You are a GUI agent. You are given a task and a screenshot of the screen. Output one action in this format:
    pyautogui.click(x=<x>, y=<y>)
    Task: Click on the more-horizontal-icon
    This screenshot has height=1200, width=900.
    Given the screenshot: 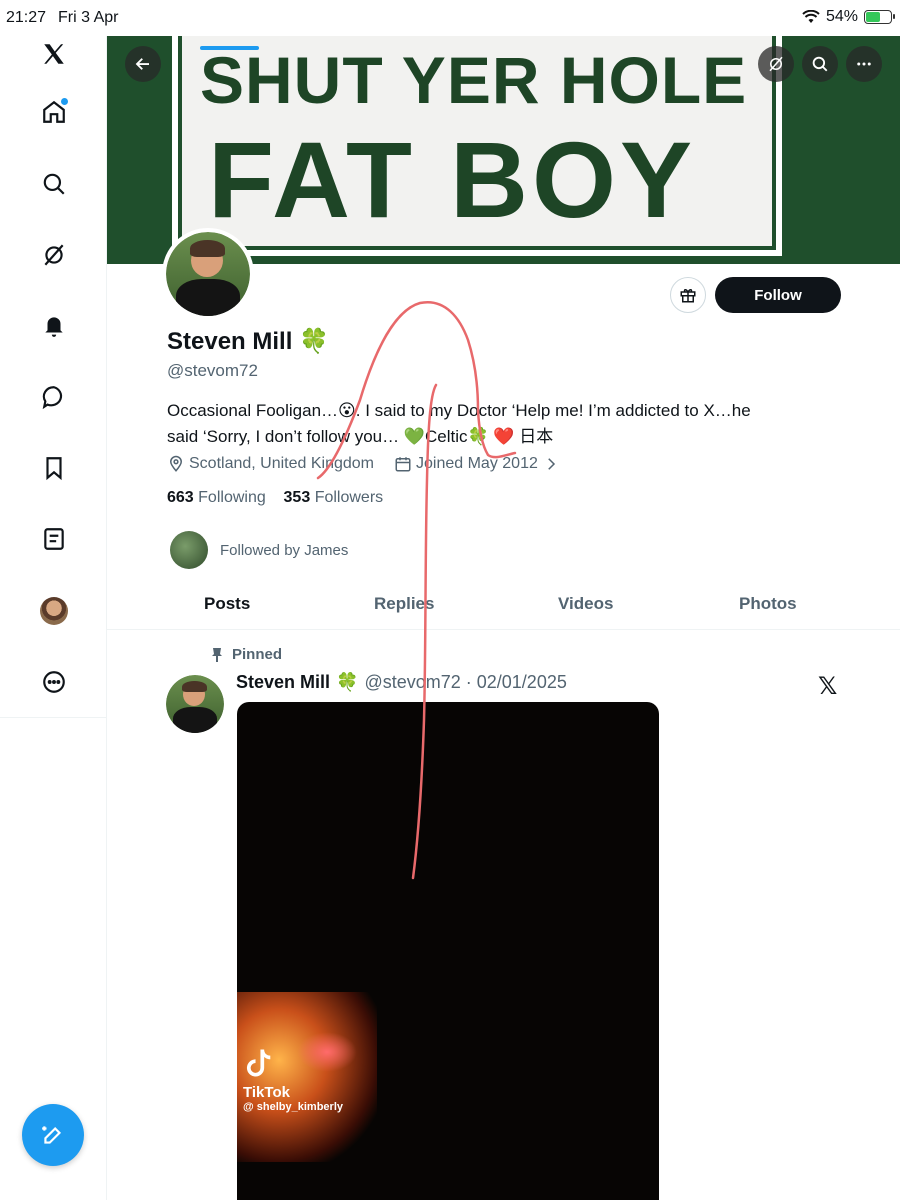 What is the action you would take?
    pyautogui.click(x=864, y=64)
    